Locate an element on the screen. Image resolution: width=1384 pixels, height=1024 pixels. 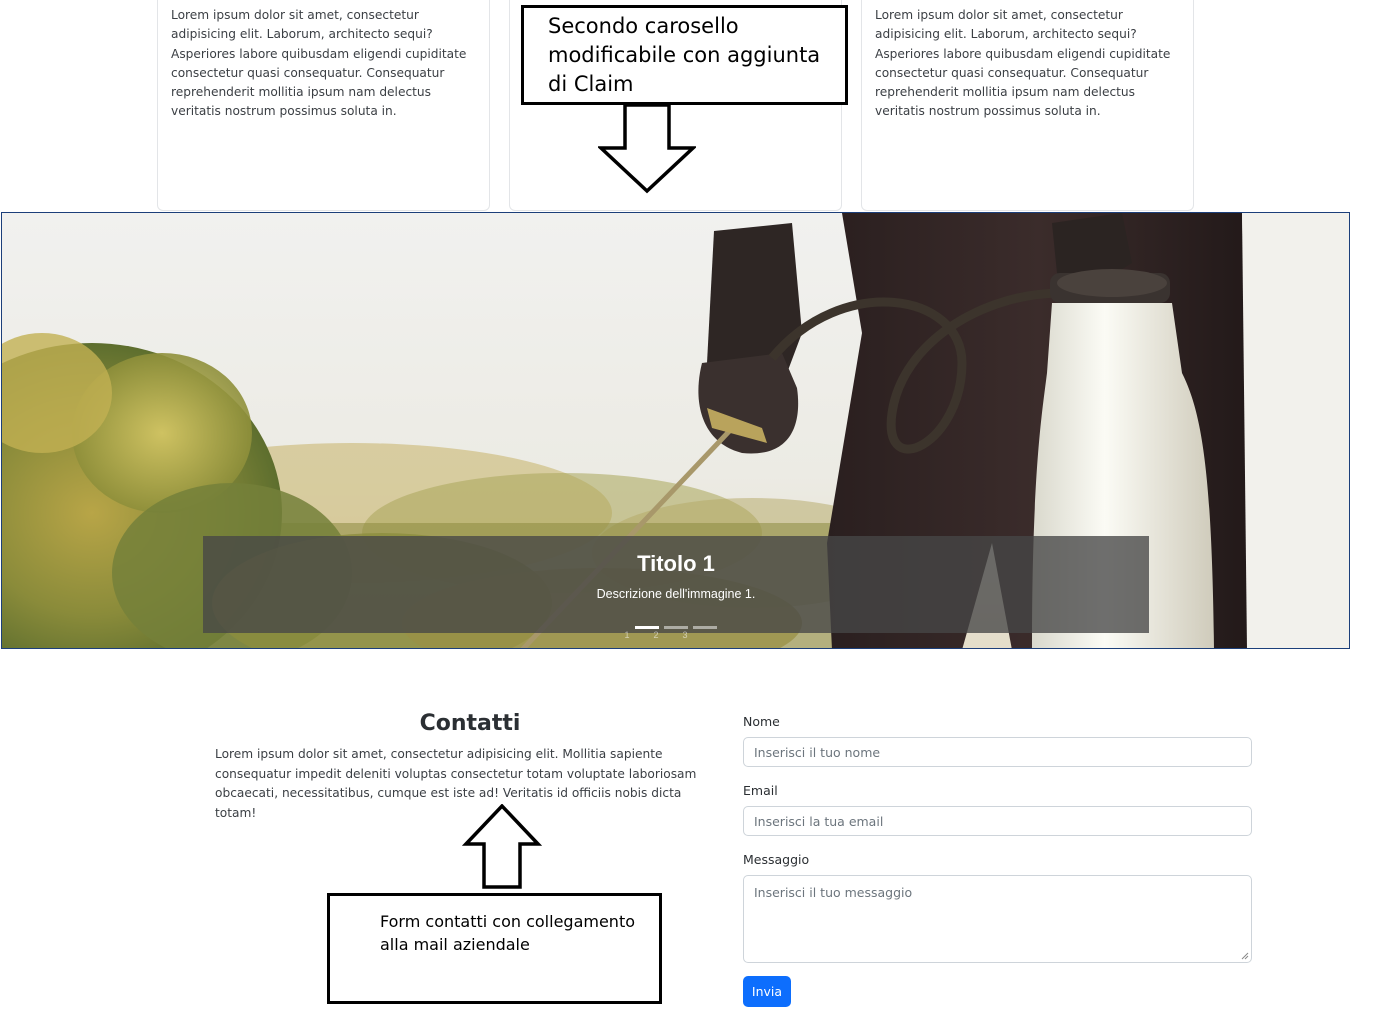
email-field: Inserisci la tua email is located at coordinates (997, 821).